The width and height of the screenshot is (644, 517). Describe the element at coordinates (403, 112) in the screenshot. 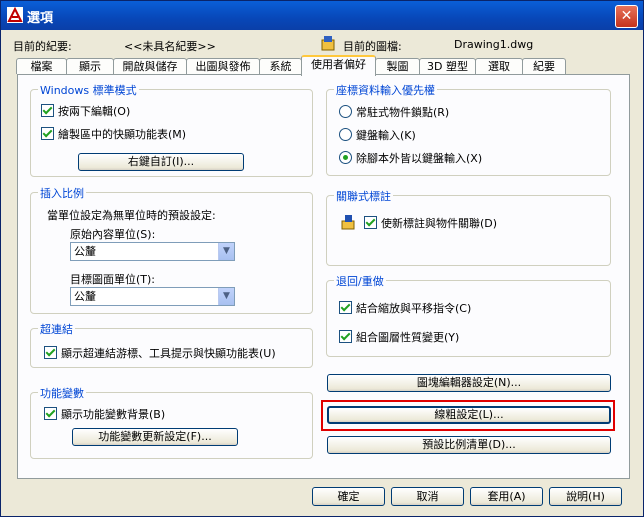

I see `running-osnap-label: 常駐式物件鎖點(R)` at that location.